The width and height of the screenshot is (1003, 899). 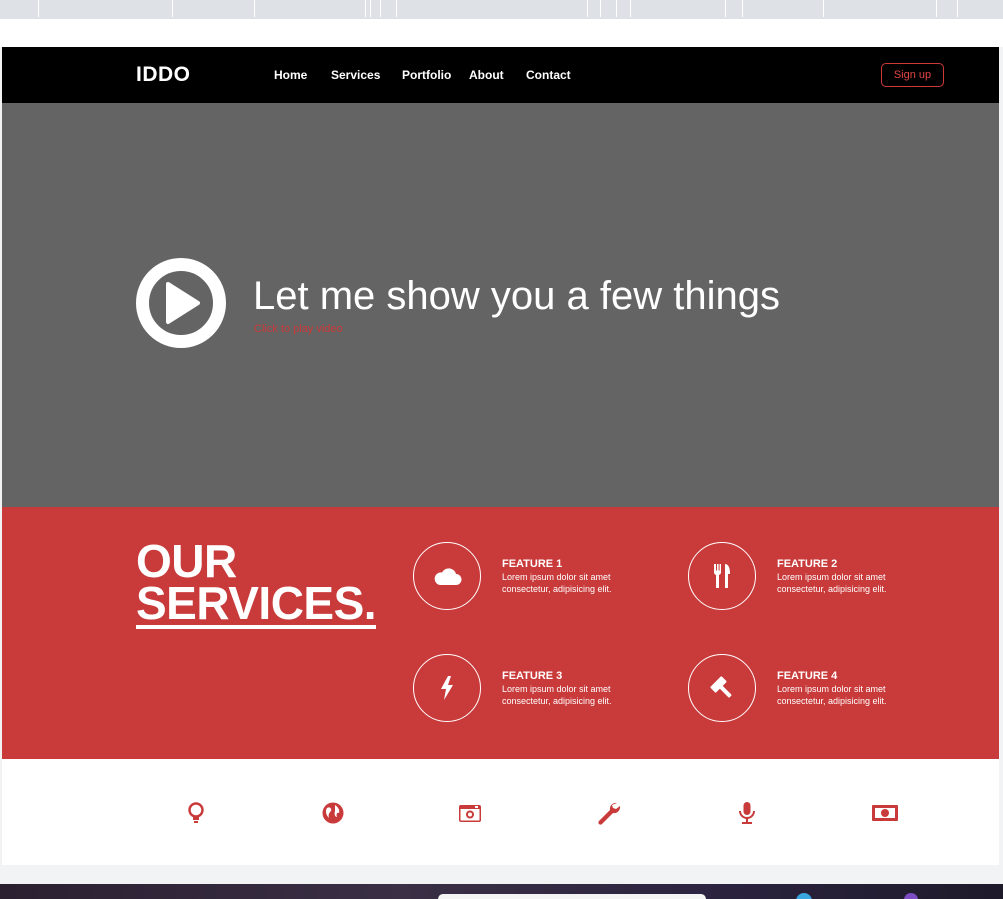 I want to click on camera-icon, so click(x=470, y=813).